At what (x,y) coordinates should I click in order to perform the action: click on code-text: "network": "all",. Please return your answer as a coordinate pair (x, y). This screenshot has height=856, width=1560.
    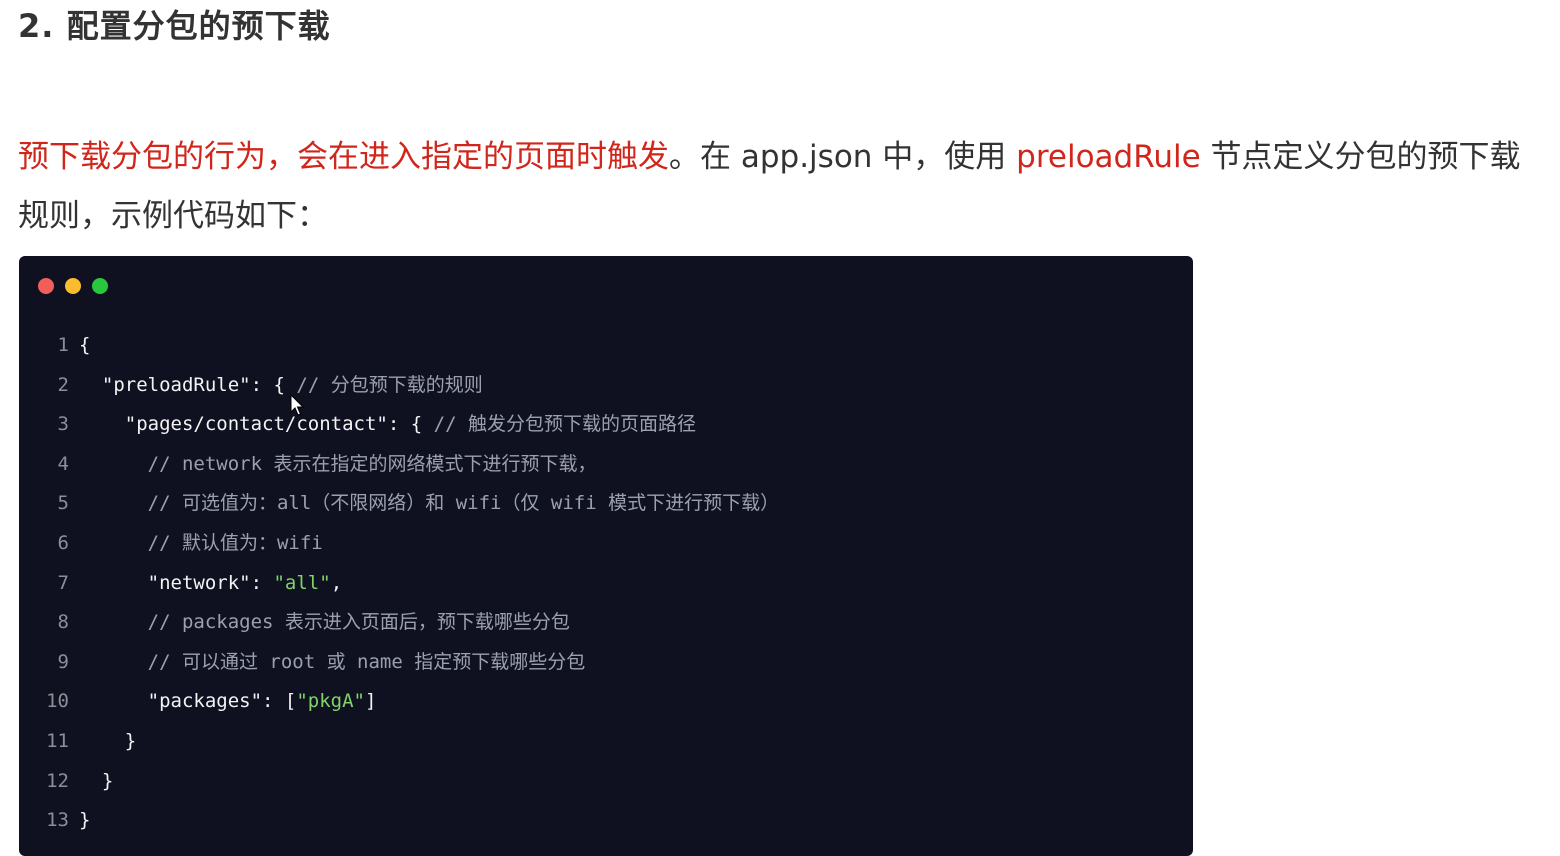
    Looking at the image, I should click on (211, 584).